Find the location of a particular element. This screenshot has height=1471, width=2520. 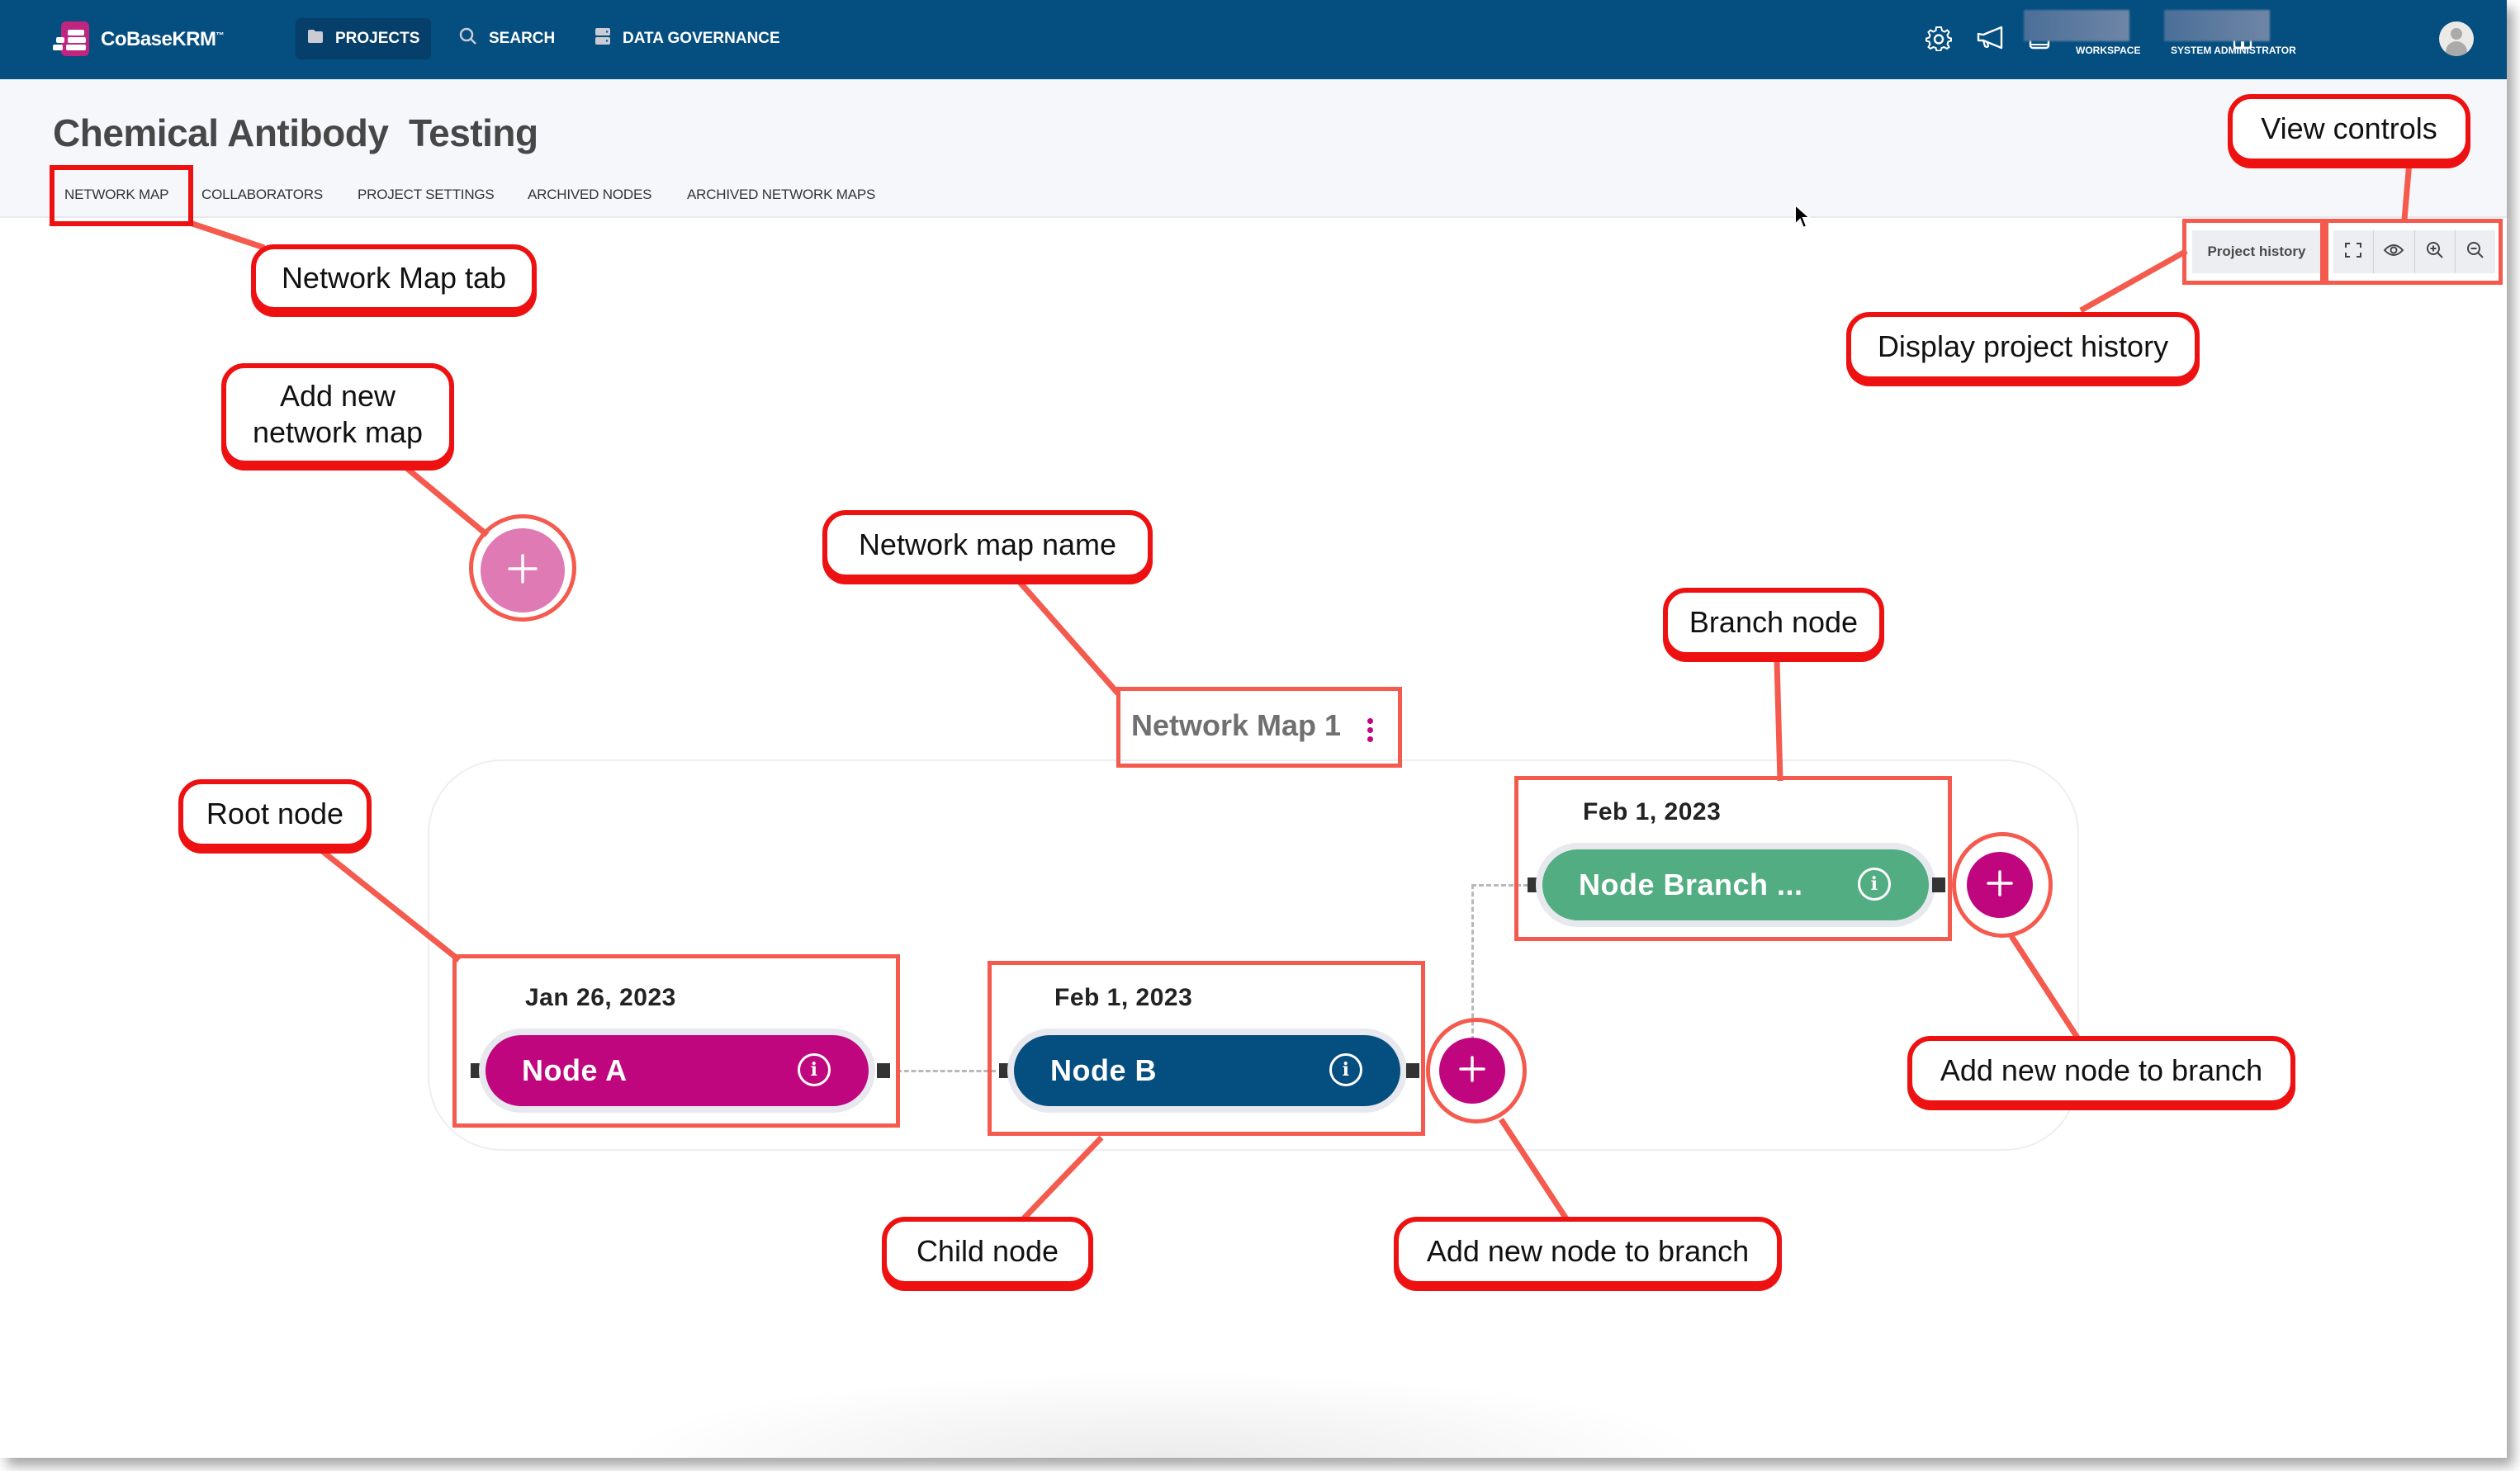

callout-network-map-tab: Network Map tab is located at coordinates (394, 278).